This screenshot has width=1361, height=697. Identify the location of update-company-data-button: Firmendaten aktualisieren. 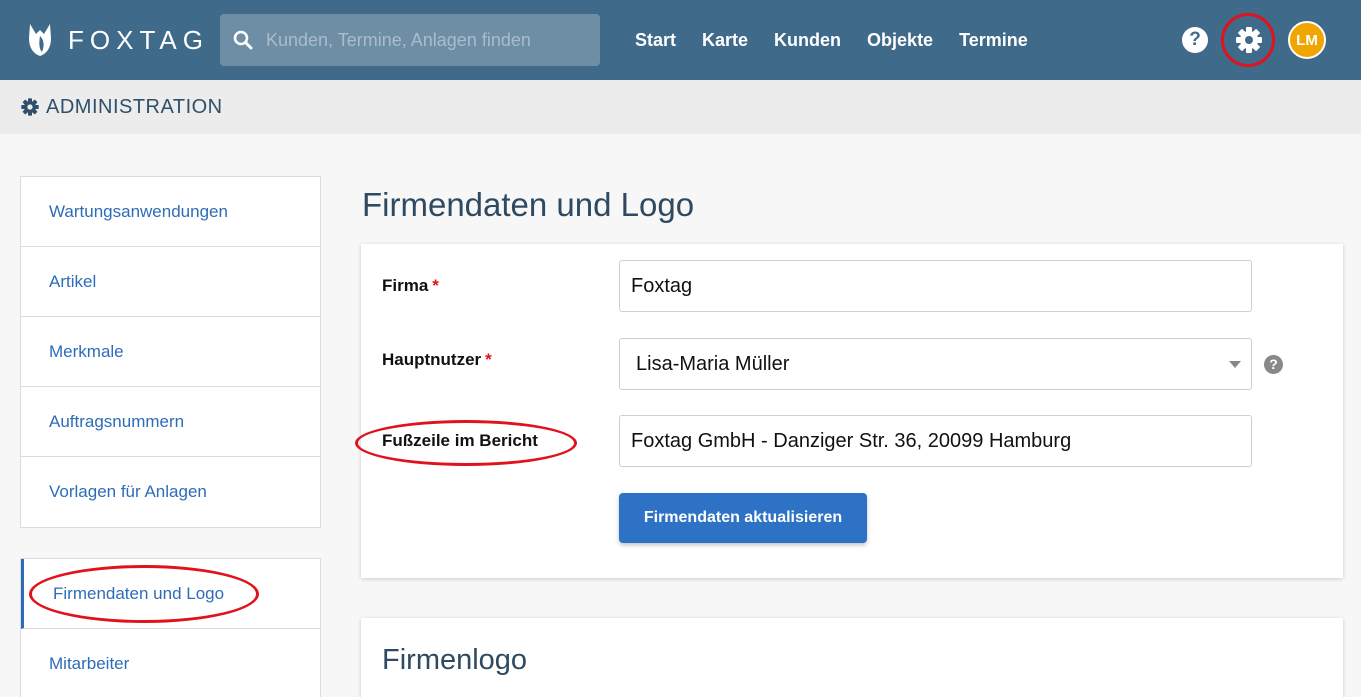
(743, 518).